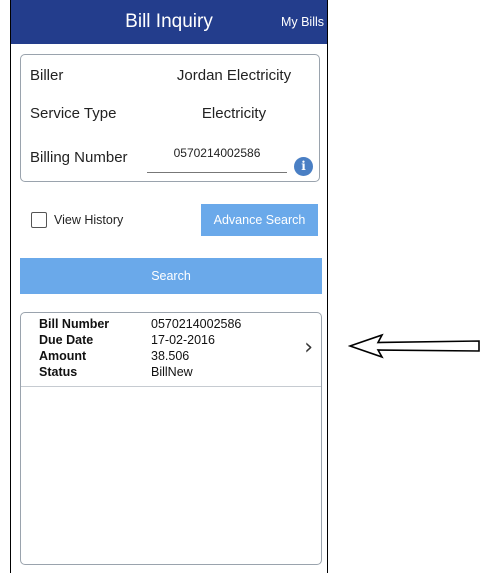 Image resolution: width=482 pixels, height=573 pixels. Describe the element at coordinates (171, 276) in the screenshot. I see `search-button: Search` at that location.